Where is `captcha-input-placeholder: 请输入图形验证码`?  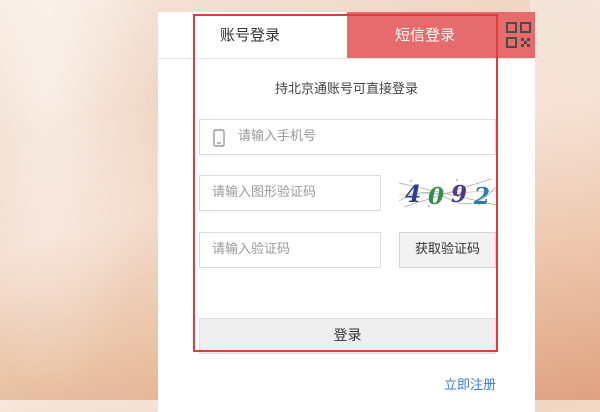
captcha-input-placeholder: 请输入图形验证码 is located at coordinates (264, 192).